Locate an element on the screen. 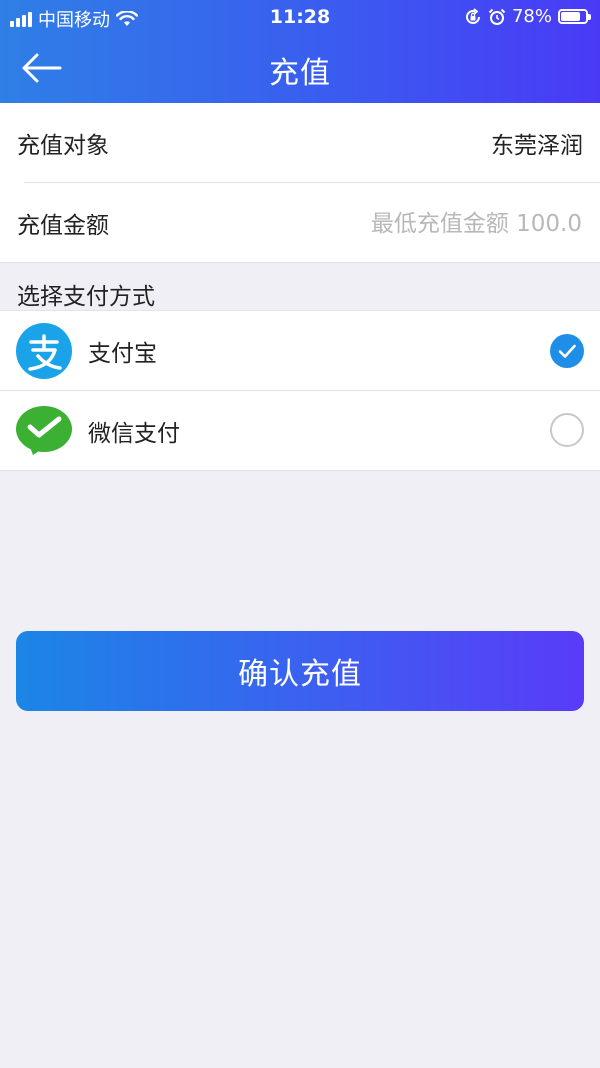 The height and width of the screenshot is (1068, 600). payment-section-label: 选择支付方式 is located at coordinates (86, 297).